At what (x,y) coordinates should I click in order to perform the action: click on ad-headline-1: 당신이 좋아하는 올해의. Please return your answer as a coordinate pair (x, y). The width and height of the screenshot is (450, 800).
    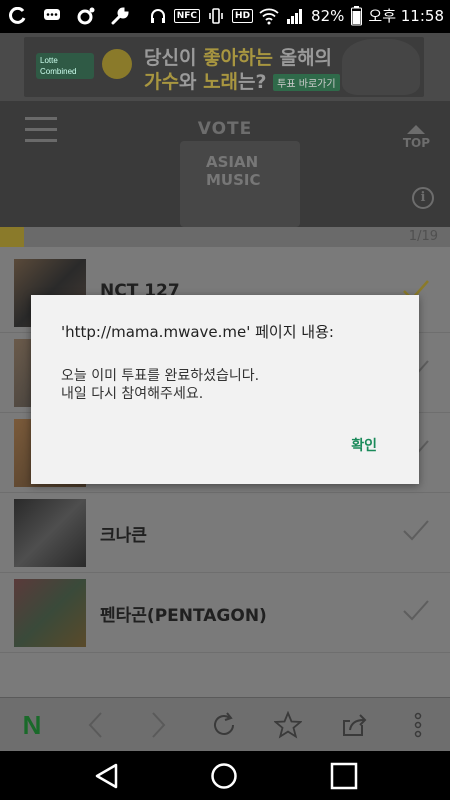
    Looking at the image, I should click on (238, 58).